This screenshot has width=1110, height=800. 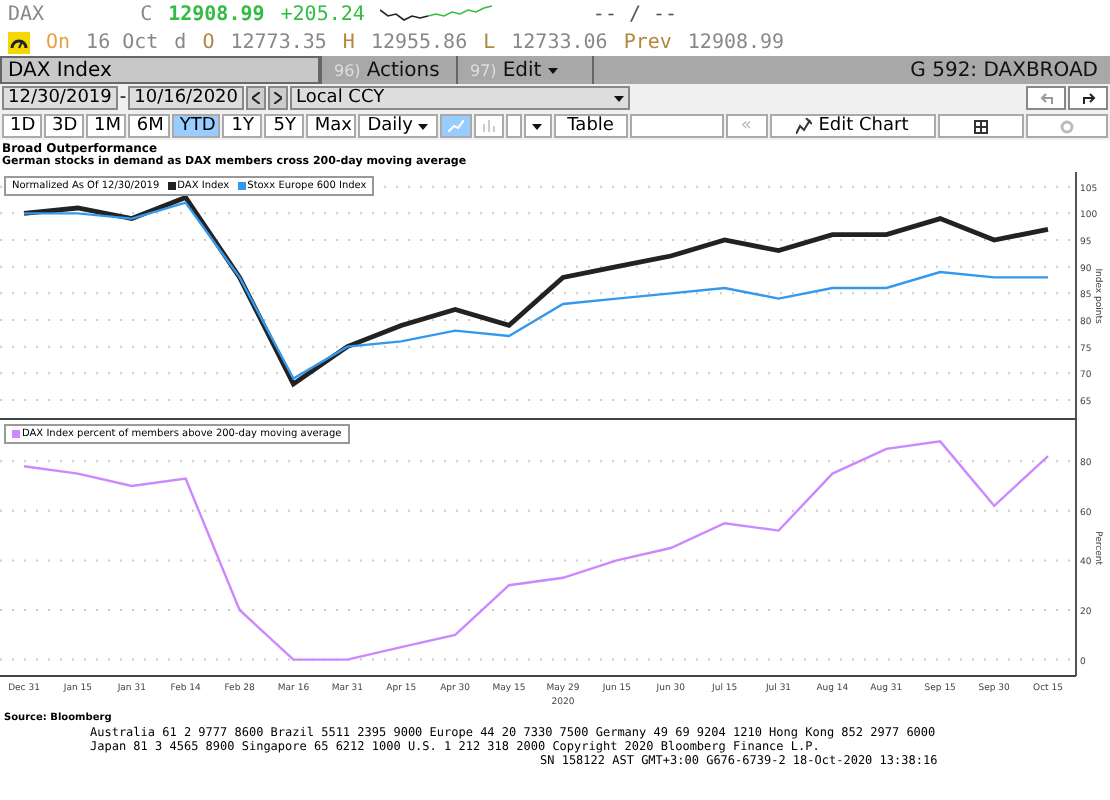 What do you see at coordinates (19, 42) in the screenshot?
I see `gauge-icon` at bounding box center [19, 42].